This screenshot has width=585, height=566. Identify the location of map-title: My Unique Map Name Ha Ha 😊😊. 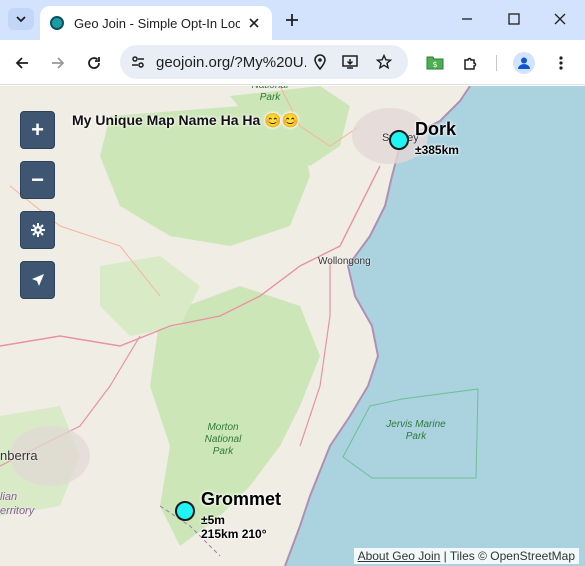
(186, 120).